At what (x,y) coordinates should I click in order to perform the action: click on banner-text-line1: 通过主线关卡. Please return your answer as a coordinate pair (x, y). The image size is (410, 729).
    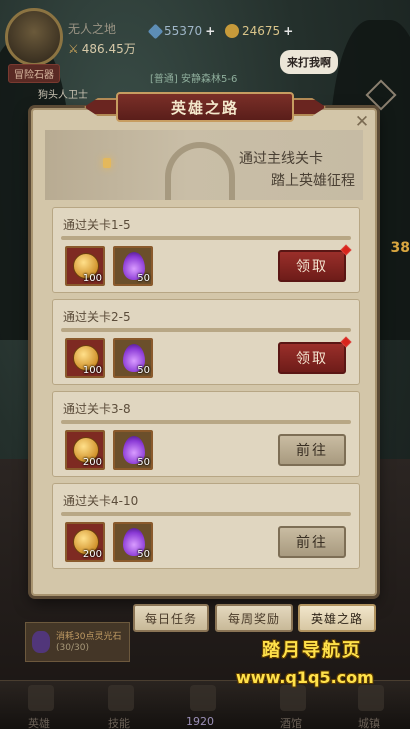
    Looking at the image, I should click on (281, 159).